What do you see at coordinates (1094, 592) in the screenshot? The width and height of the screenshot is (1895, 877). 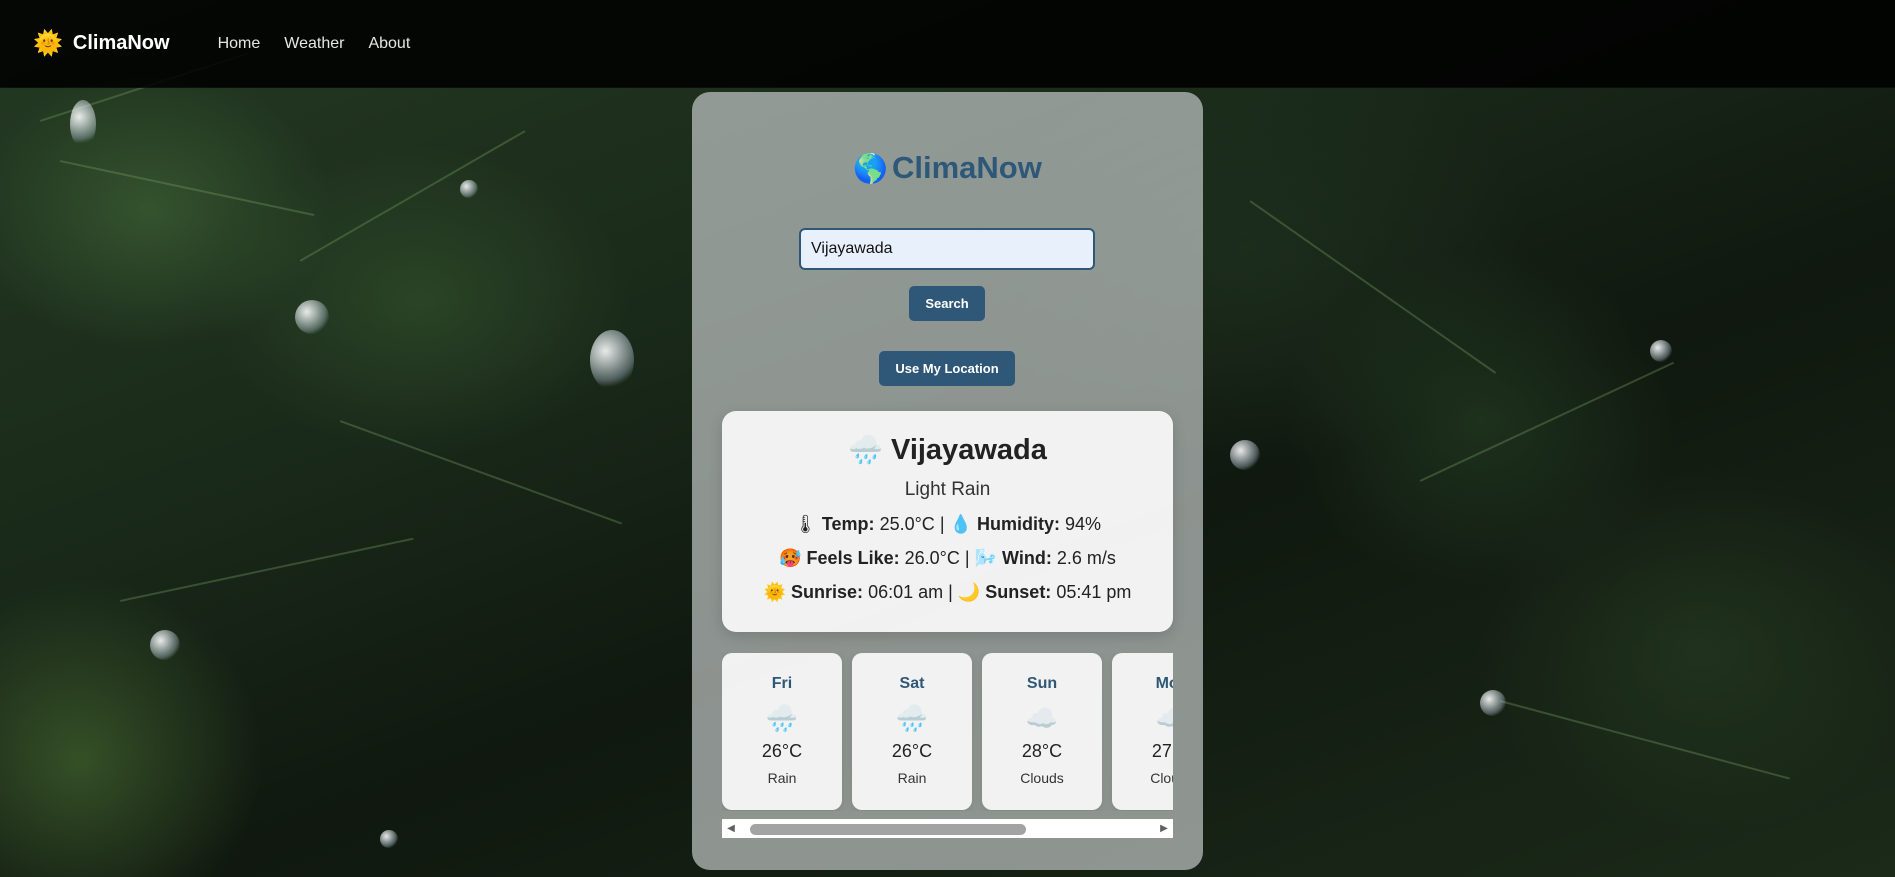 I see `sunset-value: 05:41 pm` at bounding box center [1094, 592].